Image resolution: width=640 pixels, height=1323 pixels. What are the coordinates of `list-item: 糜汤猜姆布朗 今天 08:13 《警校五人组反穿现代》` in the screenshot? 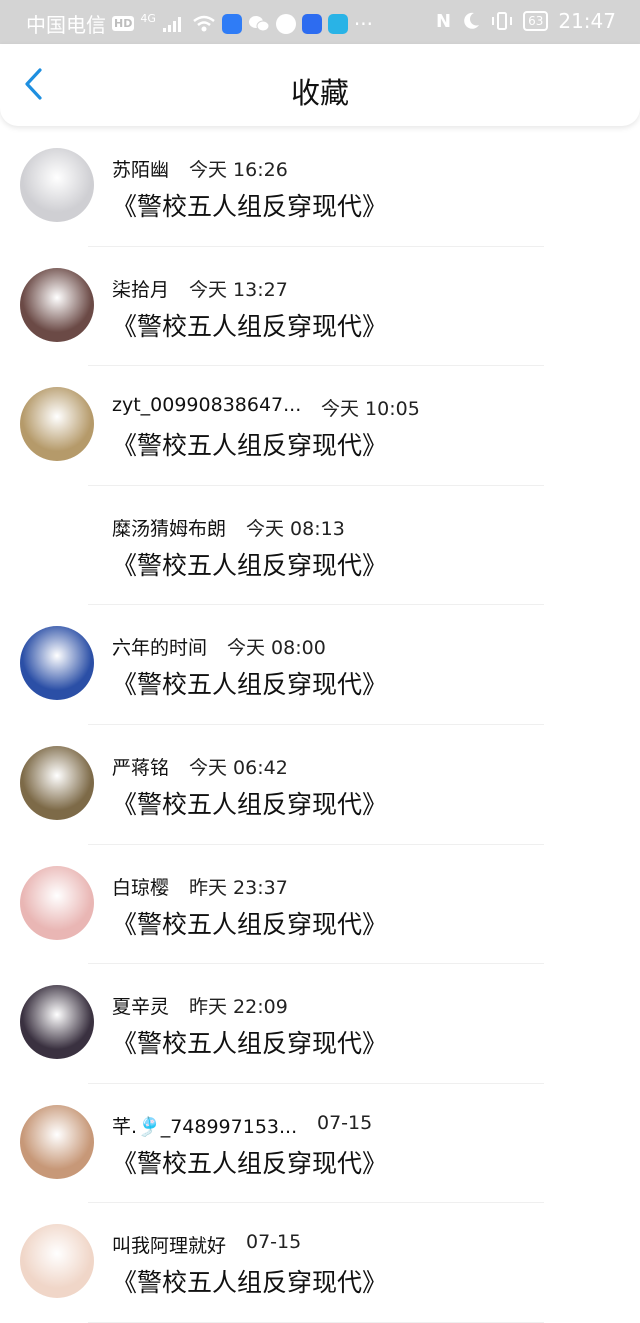 It's located at (320, 546).